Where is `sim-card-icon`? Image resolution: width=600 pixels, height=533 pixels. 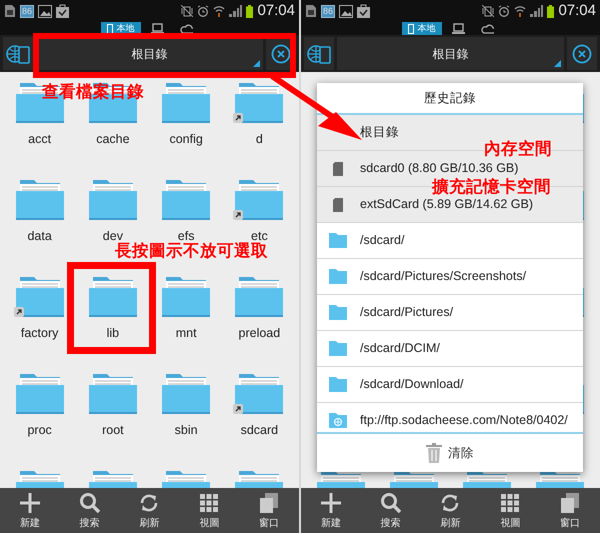 sim-card-icon is located at coordinates (10, 11).